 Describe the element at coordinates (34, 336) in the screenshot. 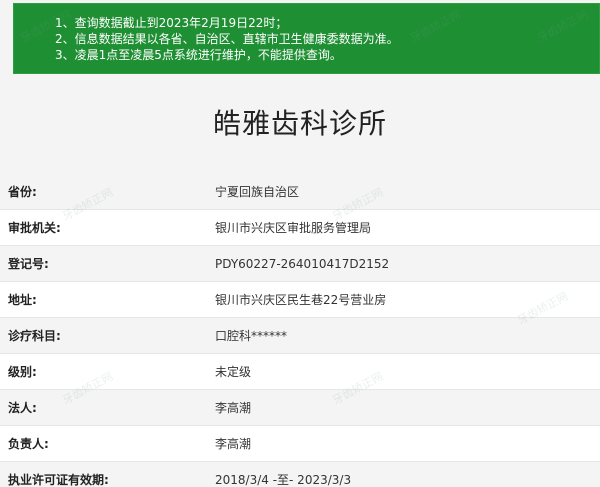

I see `departments-label: 诊疗科目:` at that location.